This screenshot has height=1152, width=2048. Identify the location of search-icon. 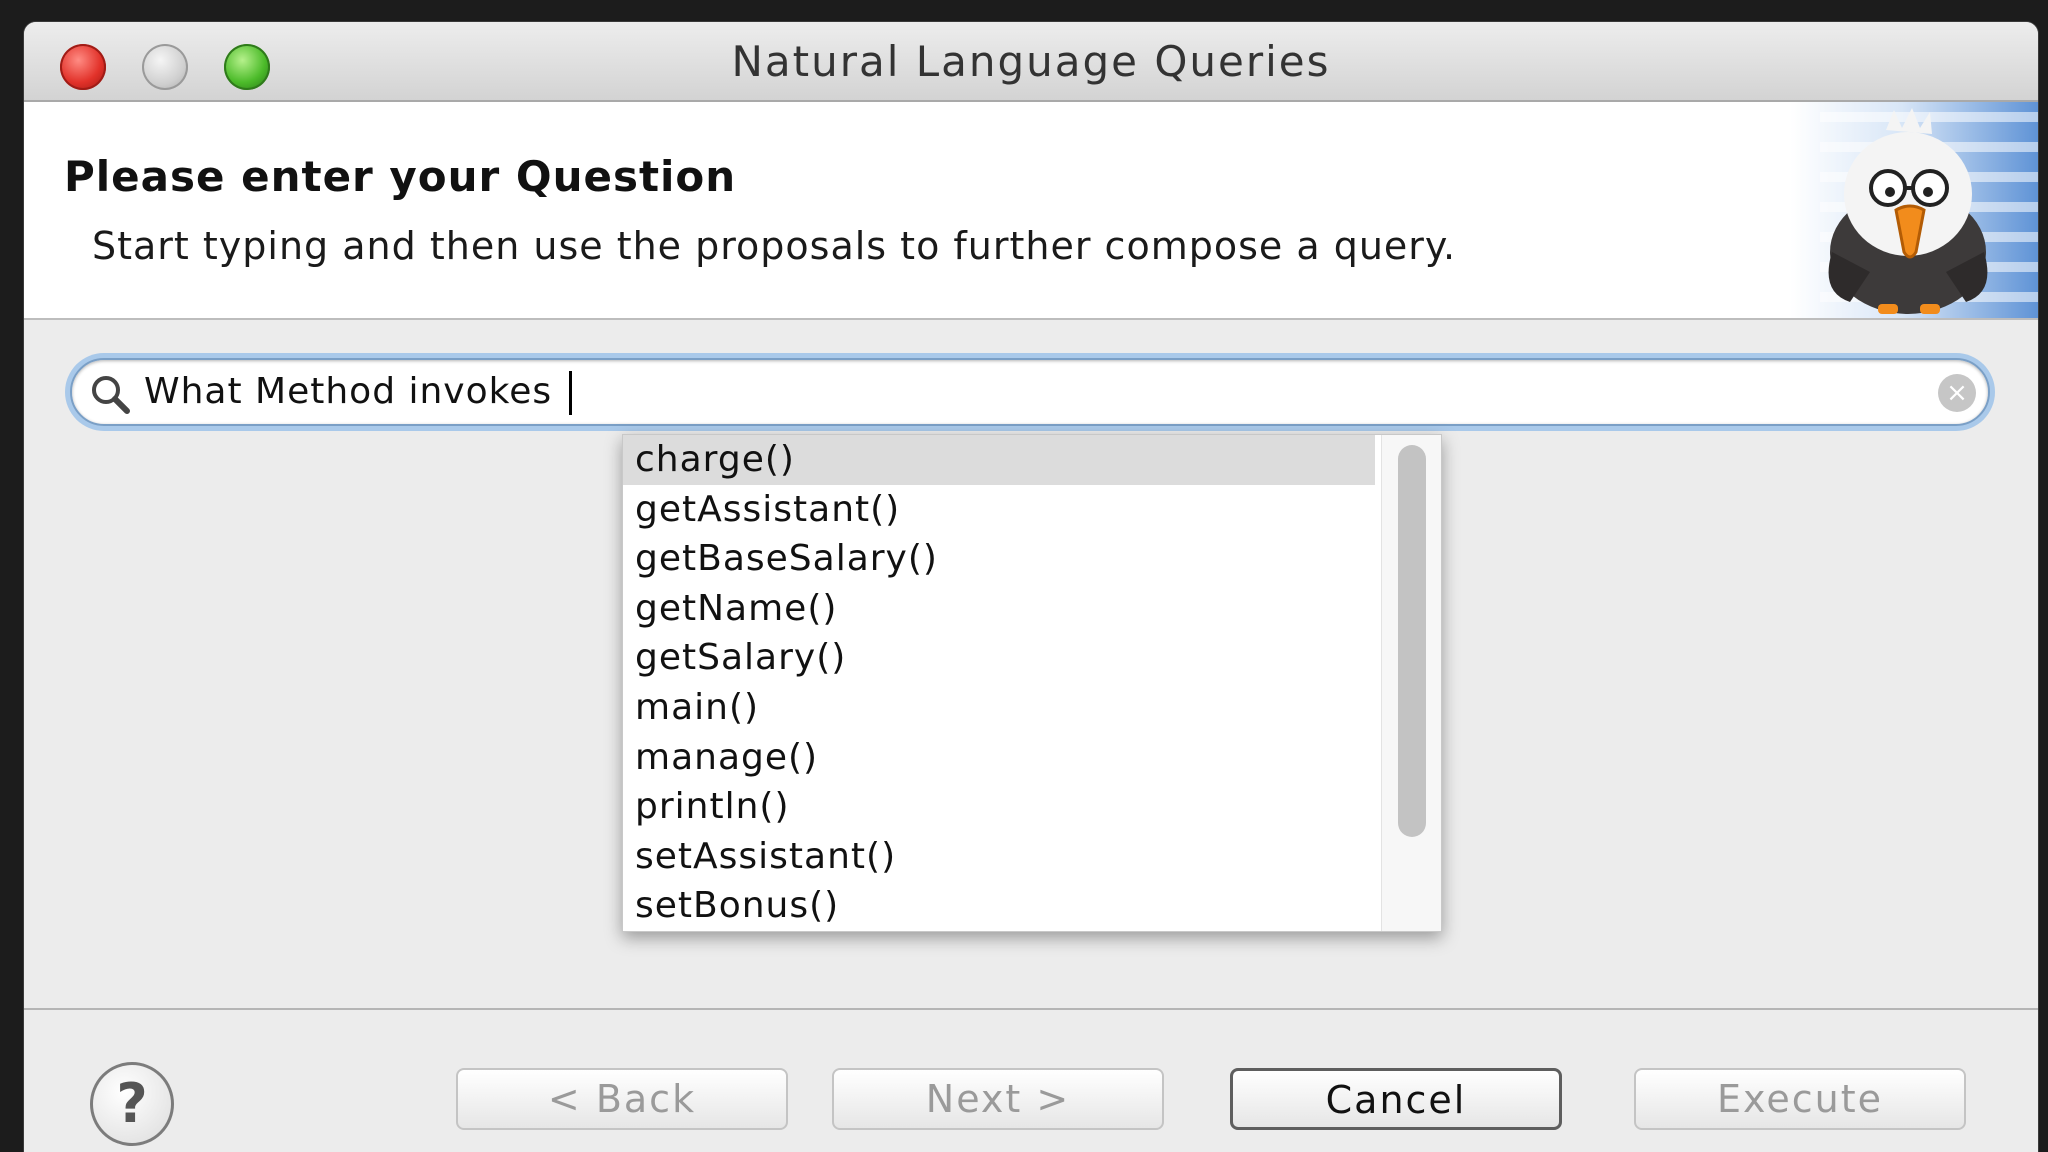
(110, 394).